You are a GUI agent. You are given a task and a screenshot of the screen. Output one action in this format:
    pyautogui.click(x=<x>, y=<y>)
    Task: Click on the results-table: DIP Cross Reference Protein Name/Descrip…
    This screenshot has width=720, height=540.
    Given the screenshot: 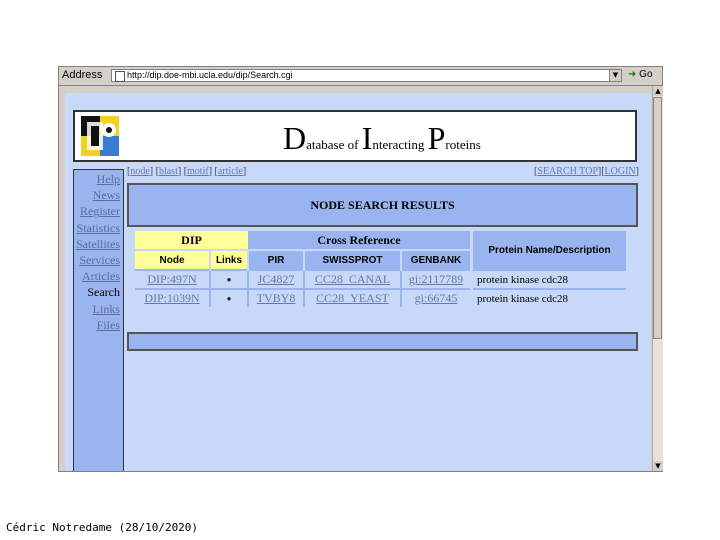 What is the action you would take?
    pyautogui.click(x=380, y=269)
    